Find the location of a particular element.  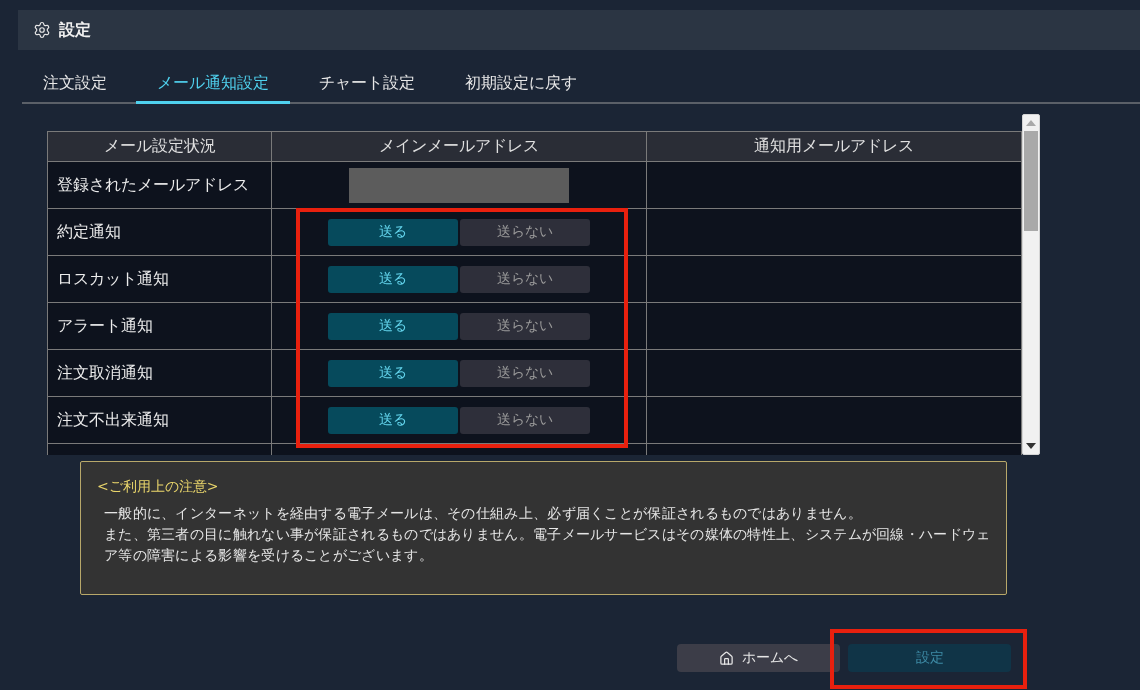

submit-button: 設定 is located at coordinates (929, 658).